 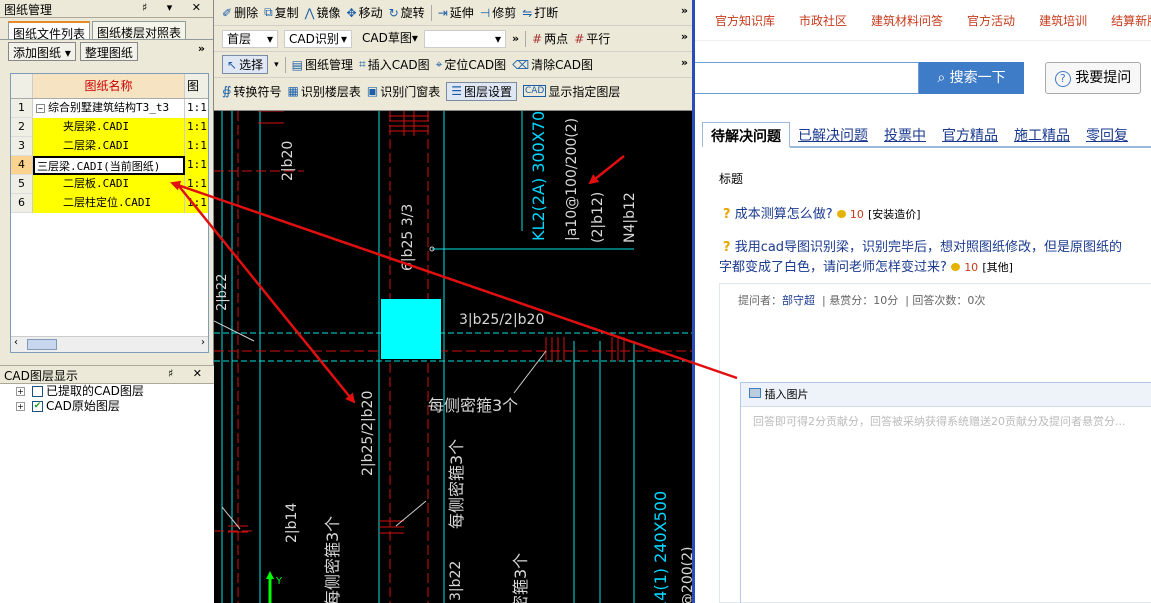 I want to click on table-row: 3 二层梁.CADI 1:1, so click(x=109, y=146).